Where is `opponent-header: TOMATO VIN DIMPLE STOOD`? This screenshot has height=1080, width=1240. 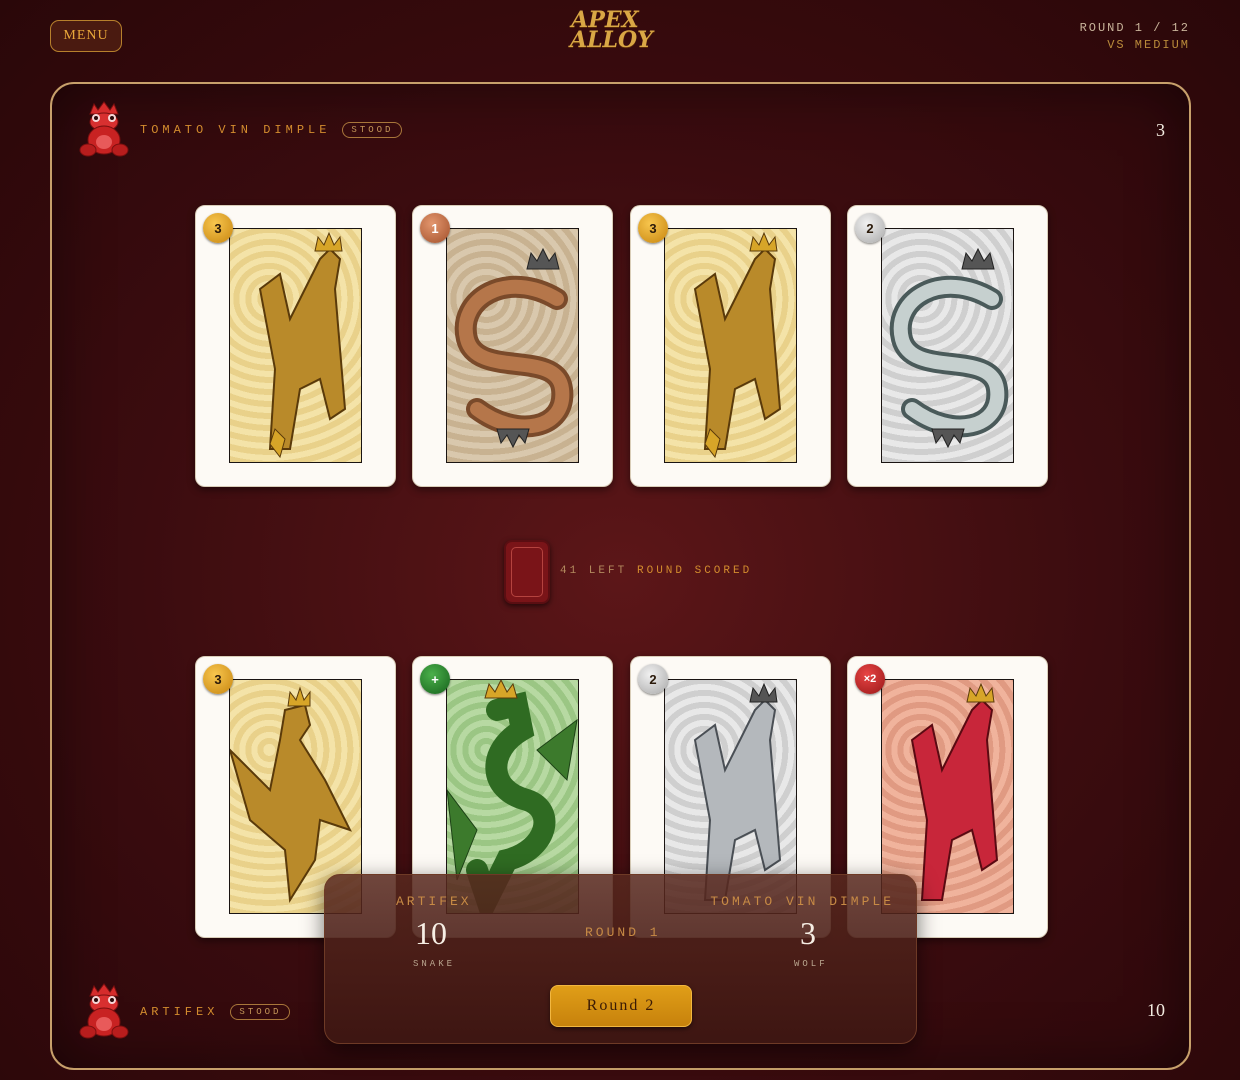
opponent-header: TOMATO VIN DIMPLE STOOD is located at coordinates (239, 130).